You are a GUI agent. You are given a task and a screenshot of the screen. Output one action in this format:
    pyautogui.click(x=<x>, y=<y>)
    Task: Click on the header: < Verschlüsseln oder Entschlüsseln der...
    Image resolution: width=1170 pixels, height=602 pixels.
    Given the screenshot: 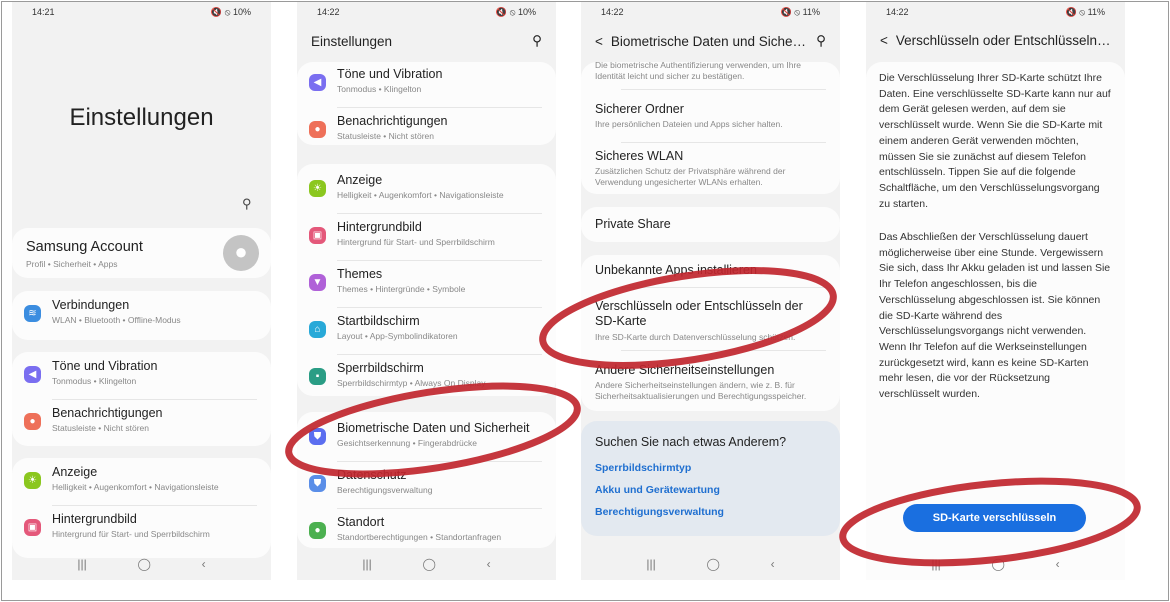 What is the action you would take?
    pyautogui.click(x=995, y=40)
    